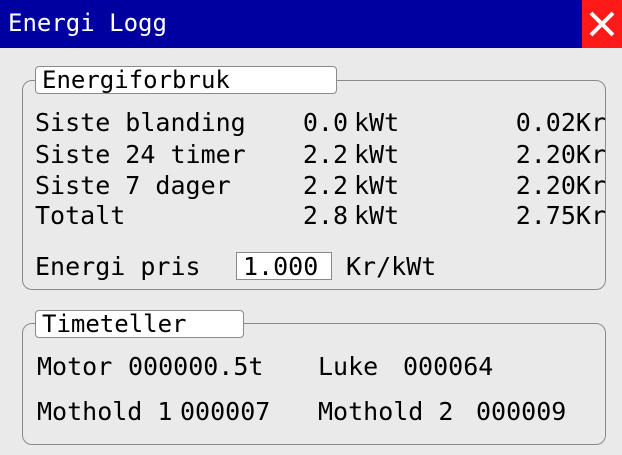 This screenshot has width=622, height=455. What do you see at coordinates (560, 185) in the screenshot?
I see `row-cost-7d: 2.20Kr` at bounding box center [560, 185].